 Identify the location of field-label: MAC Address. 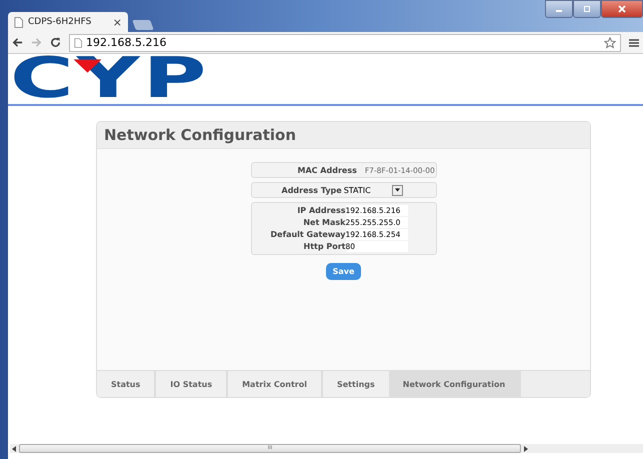
(327, 170).